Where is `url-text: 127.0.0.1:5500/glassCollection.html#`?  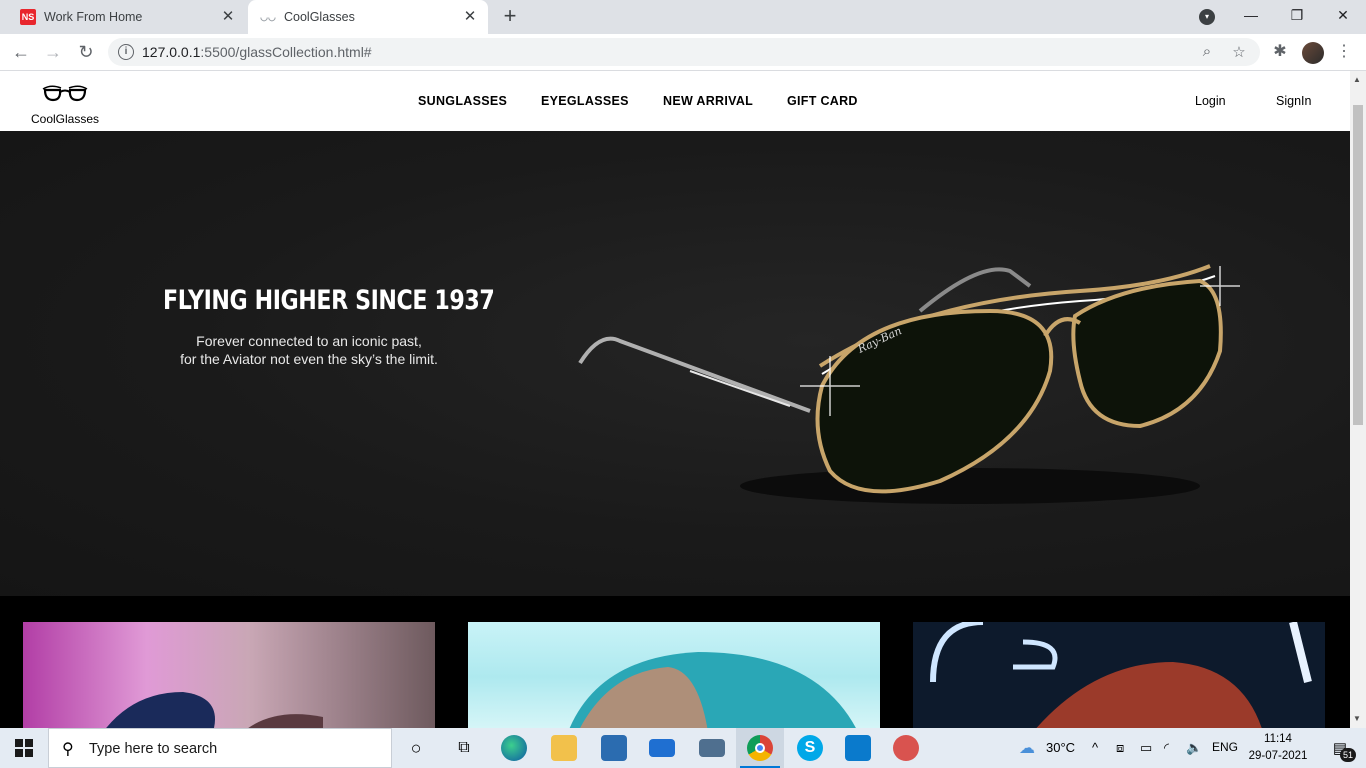
url-text: 127.0.0.1:5500/glassCollection.html# is located at coordinates (257, 52).